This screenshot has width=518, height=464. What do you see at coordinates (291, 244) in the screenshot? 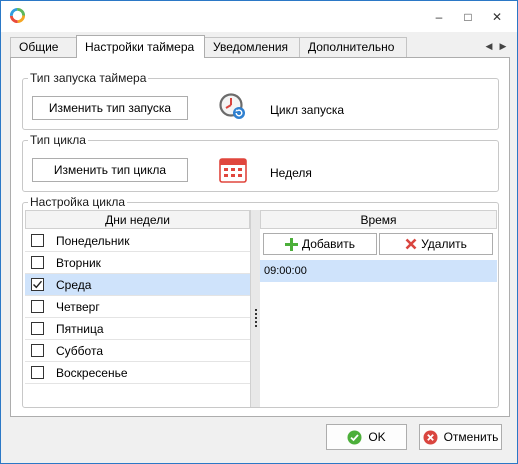
I see `add-icon` at bounding box center [291, 244].